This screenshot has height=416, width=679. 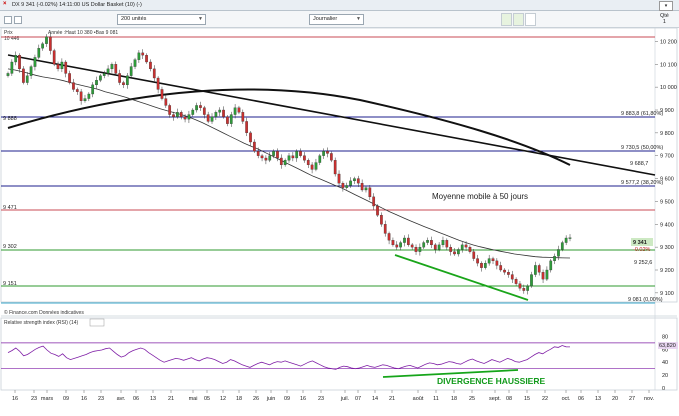 What do you see at coordinates (581, 399) in the screenshot?
I see `date-axis-label: 06` at bounding box center [581, 399].